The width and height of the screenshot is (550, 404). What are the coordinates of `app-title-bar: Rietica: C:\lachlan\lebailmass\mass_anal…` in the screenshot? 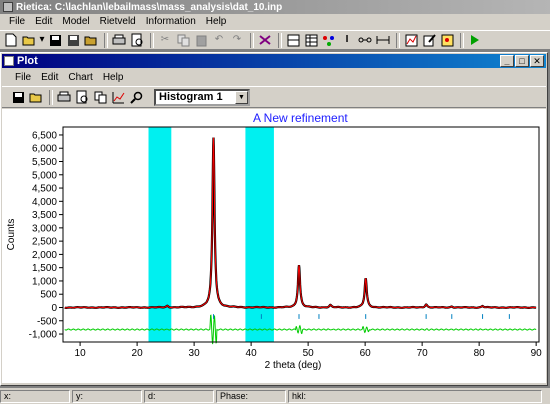 It's located at (275, 7).